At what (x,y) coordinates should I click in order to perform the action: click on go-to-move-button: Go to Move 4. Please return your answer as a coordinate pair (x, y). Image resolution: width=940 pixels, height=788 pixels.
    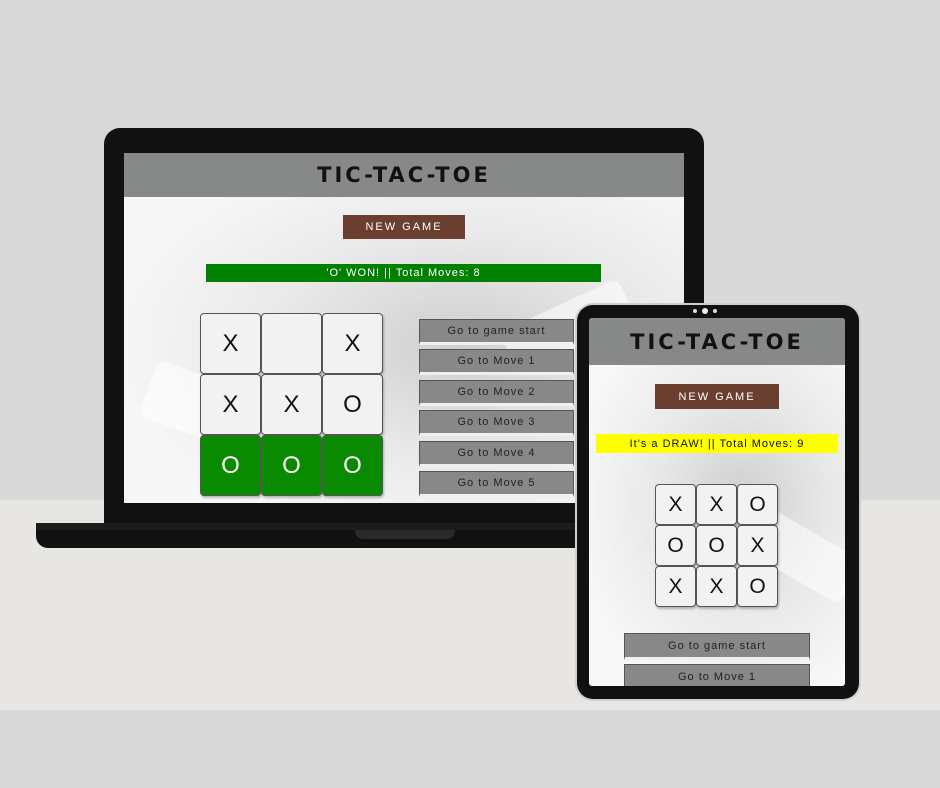
    Looking at the image, I should click on (496, 453).